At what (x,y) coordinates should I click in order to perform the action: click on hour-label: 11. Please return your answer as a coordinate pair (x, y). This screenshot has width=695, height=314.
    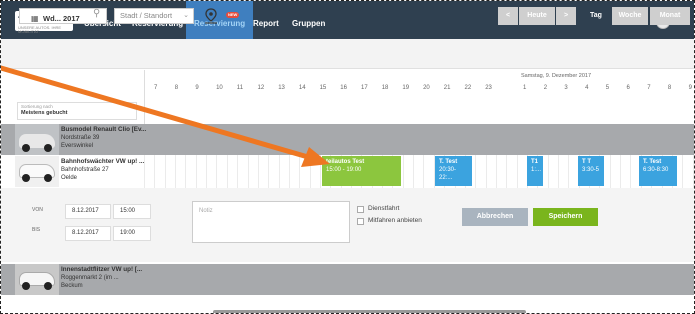
    Looking at the image, I should click on (240, 88).